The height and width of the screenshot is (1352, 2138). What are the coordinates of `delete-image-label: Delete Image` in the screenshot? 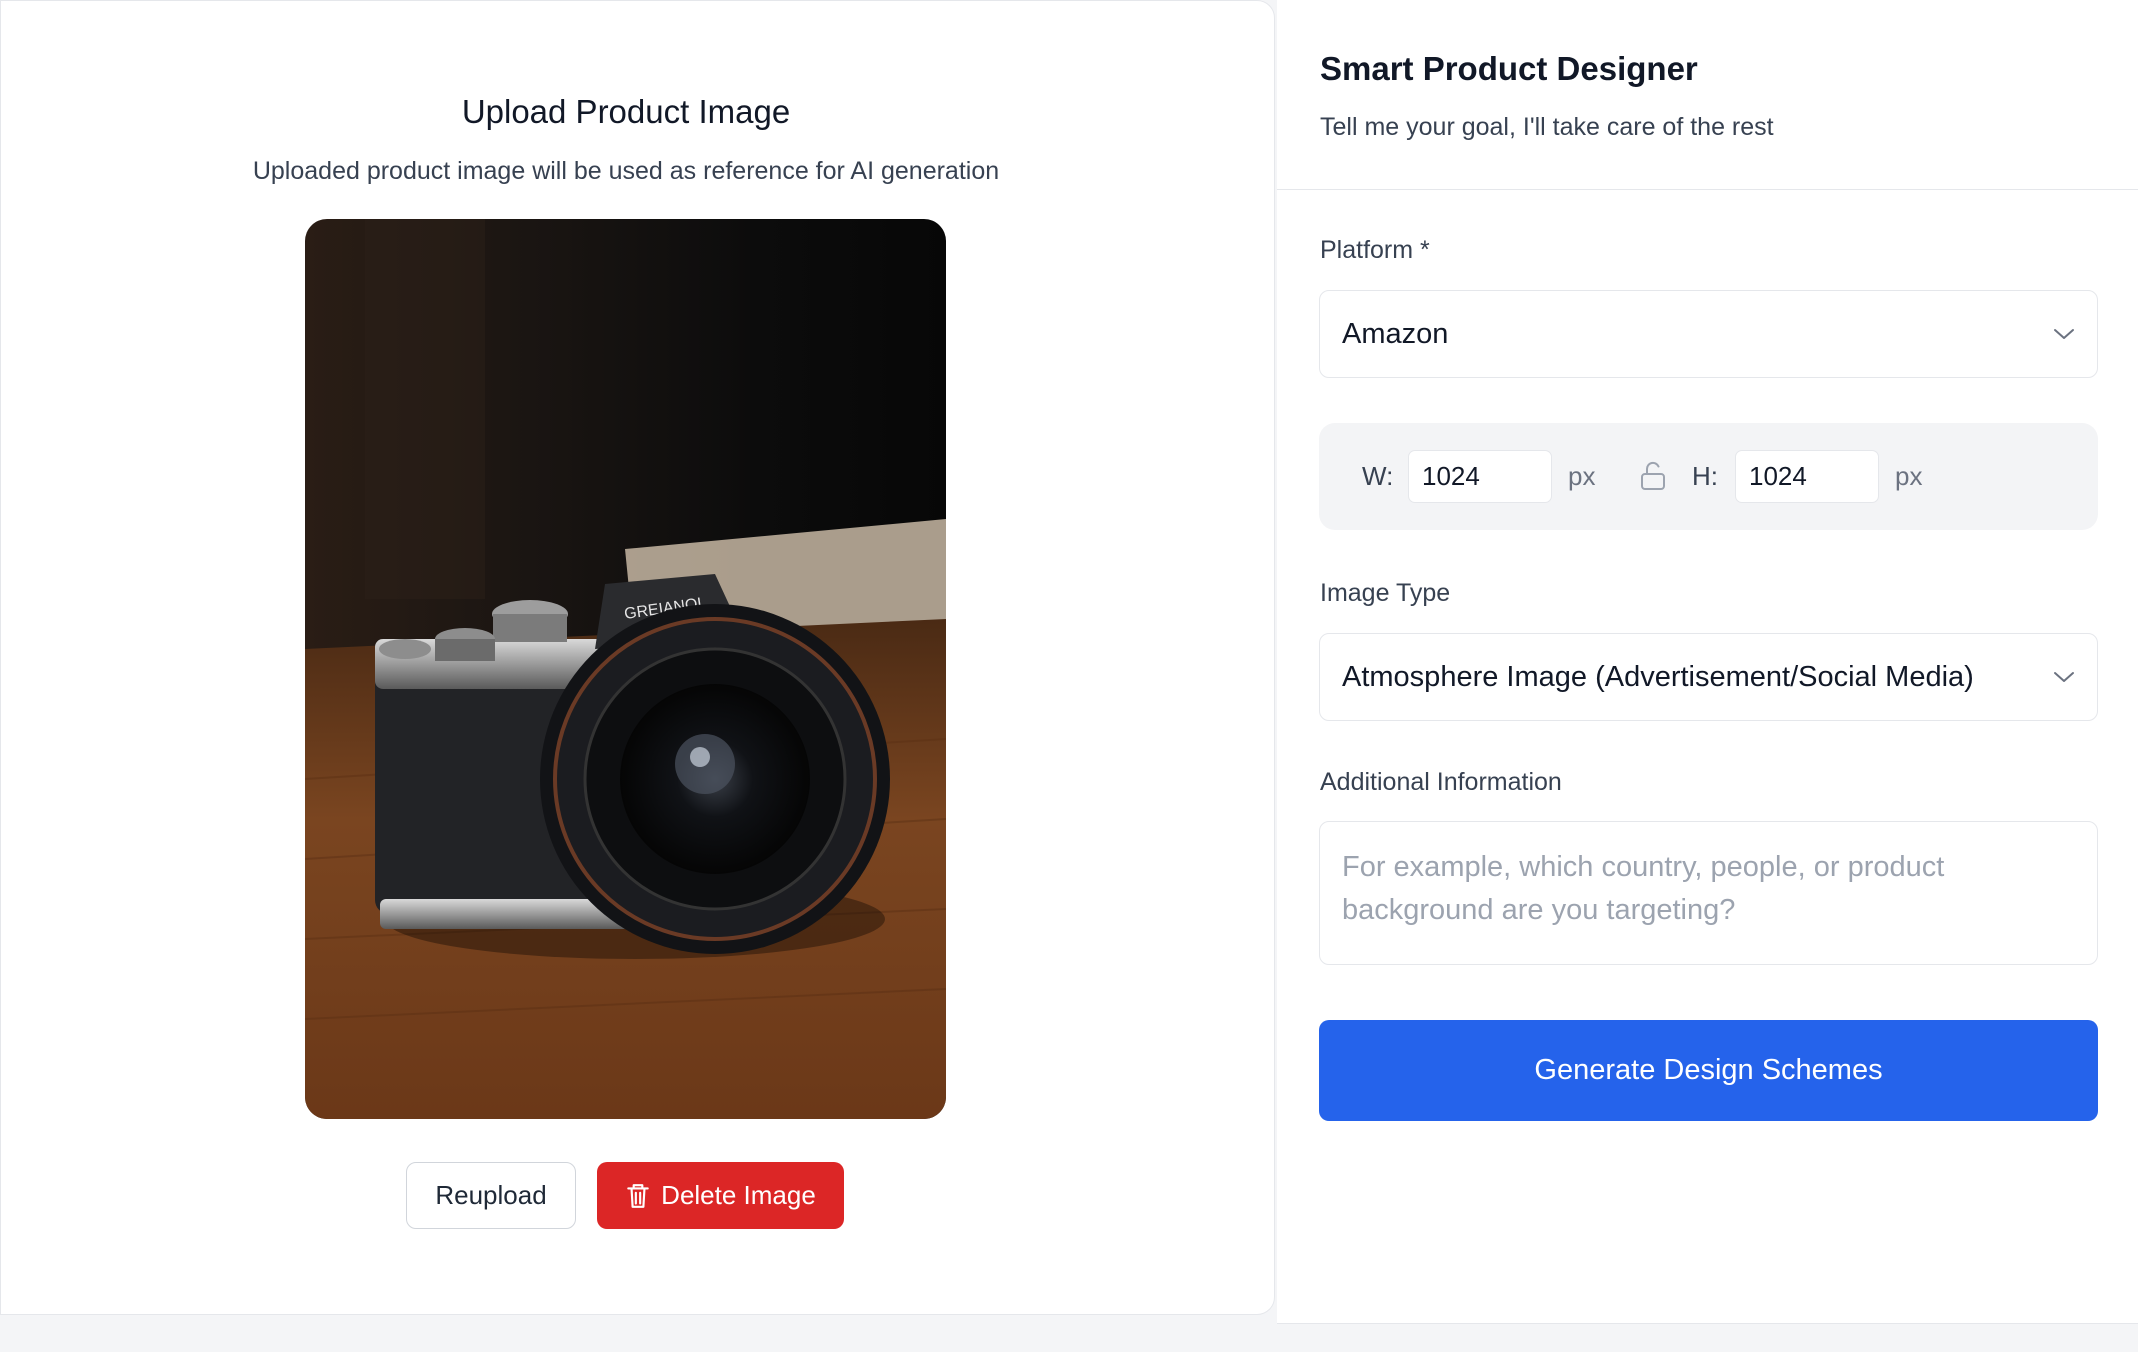 It's located at (738, 1195).